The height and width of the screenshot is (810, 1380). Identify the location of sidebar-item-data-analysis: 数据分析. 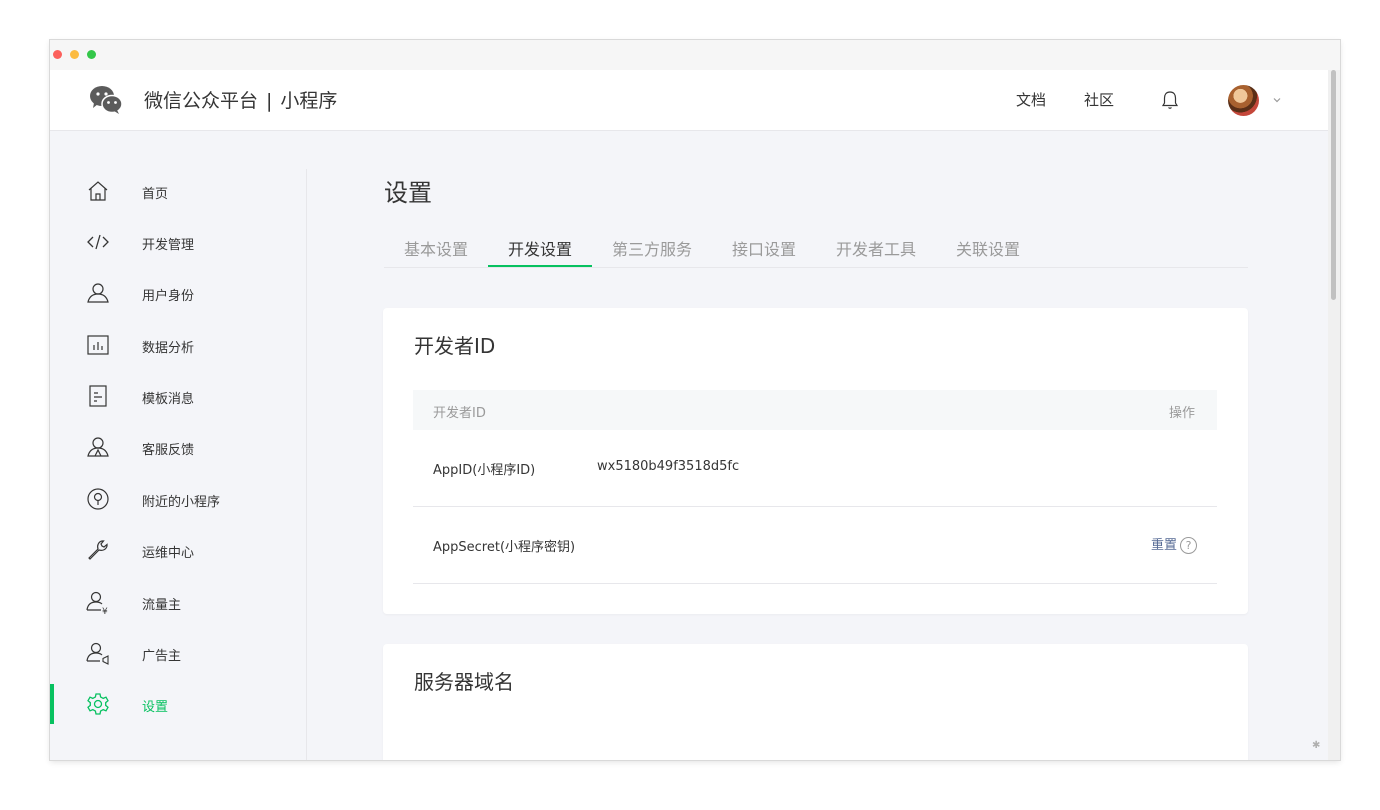
(178, 345).